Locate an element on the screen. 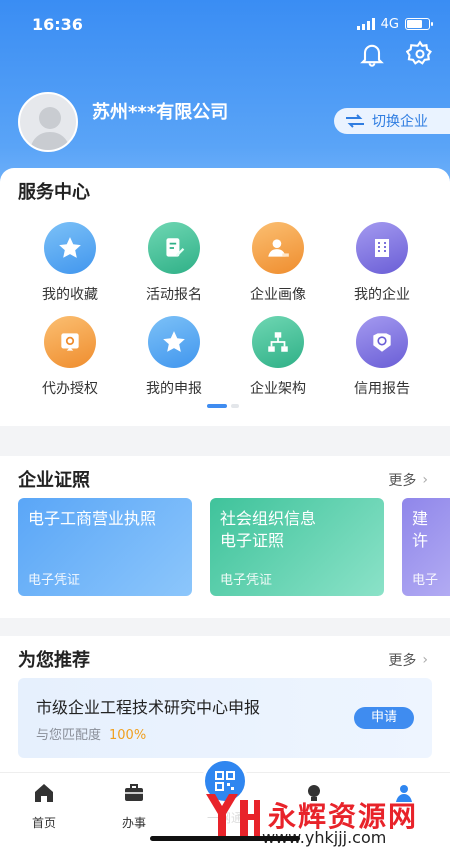 The height and width of the screenshot is (850, 450). tab-home: 首页 is located at coordinates (44, 806).